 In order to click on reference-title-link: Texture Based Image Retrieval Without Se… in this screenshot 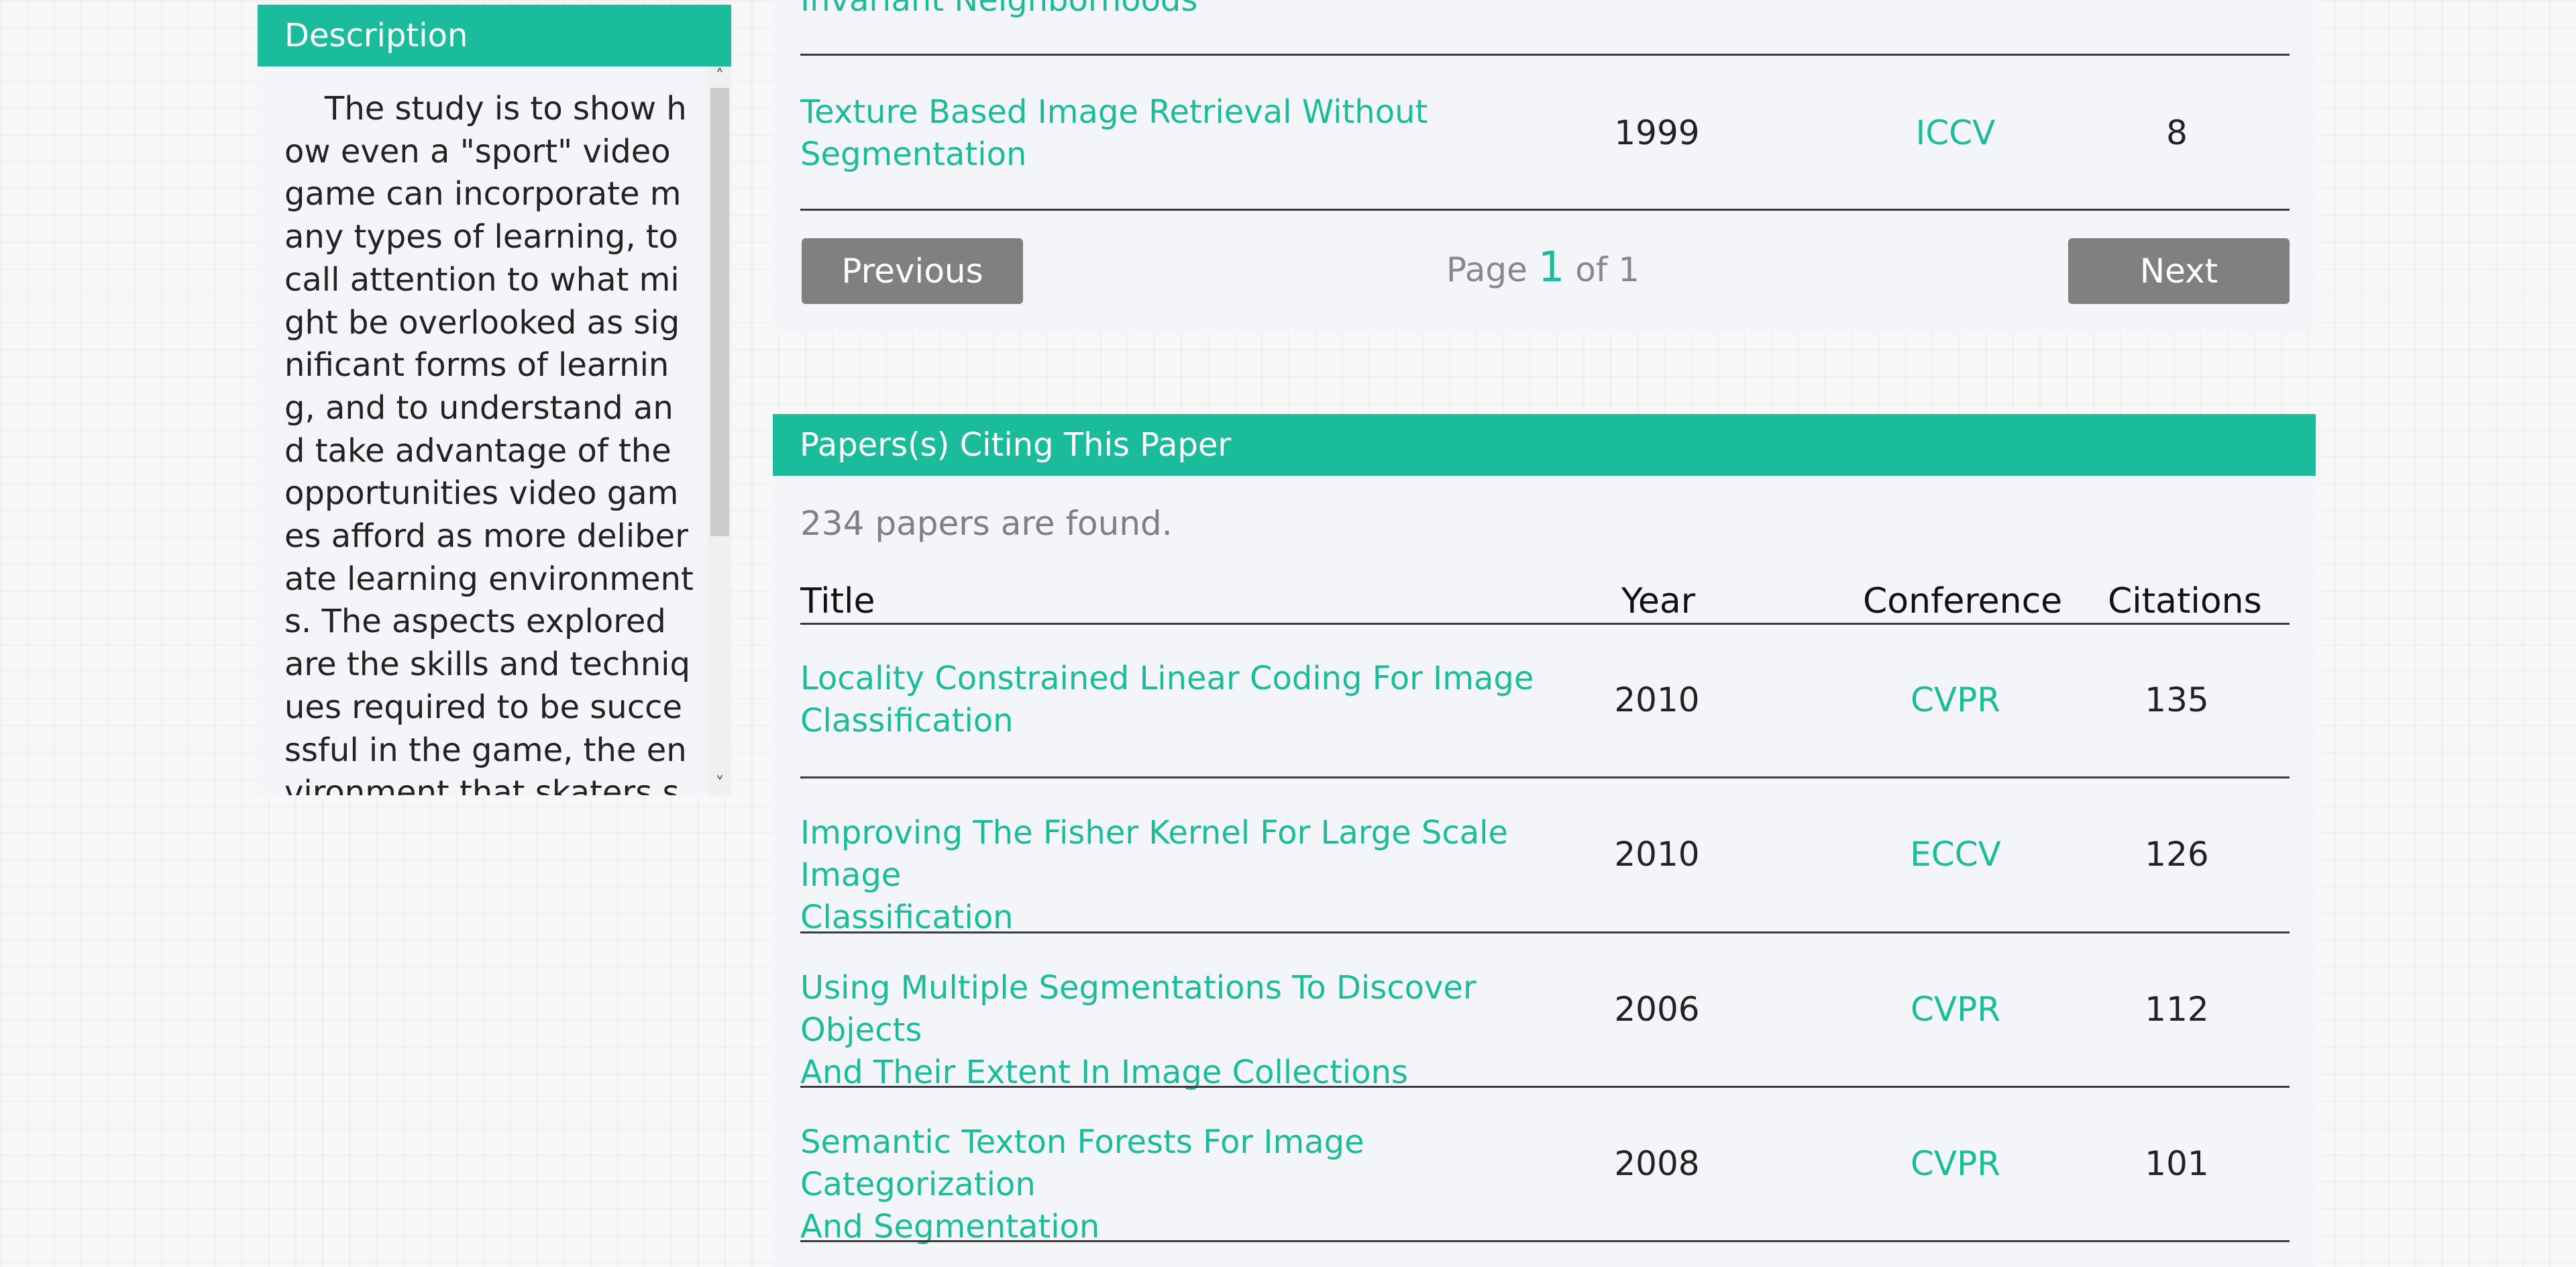, I will do `click(1199, 133)`.